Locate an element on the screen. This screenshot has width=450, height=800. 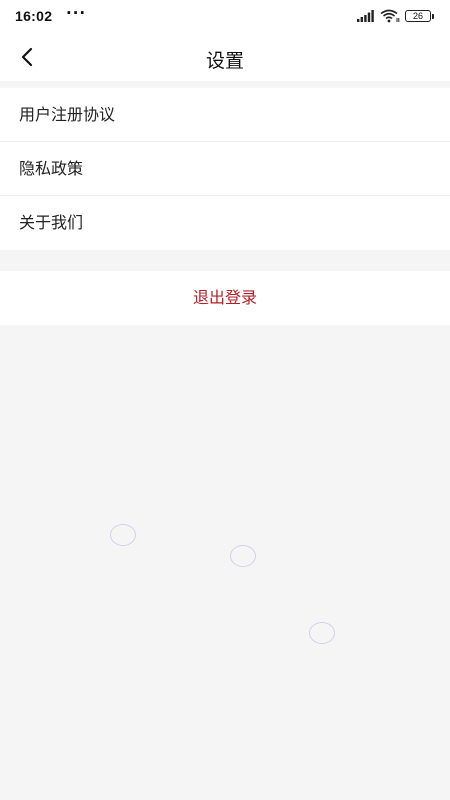
menu-item-user-agreement: 用户注册协议 is located at coordinates (225, 115).